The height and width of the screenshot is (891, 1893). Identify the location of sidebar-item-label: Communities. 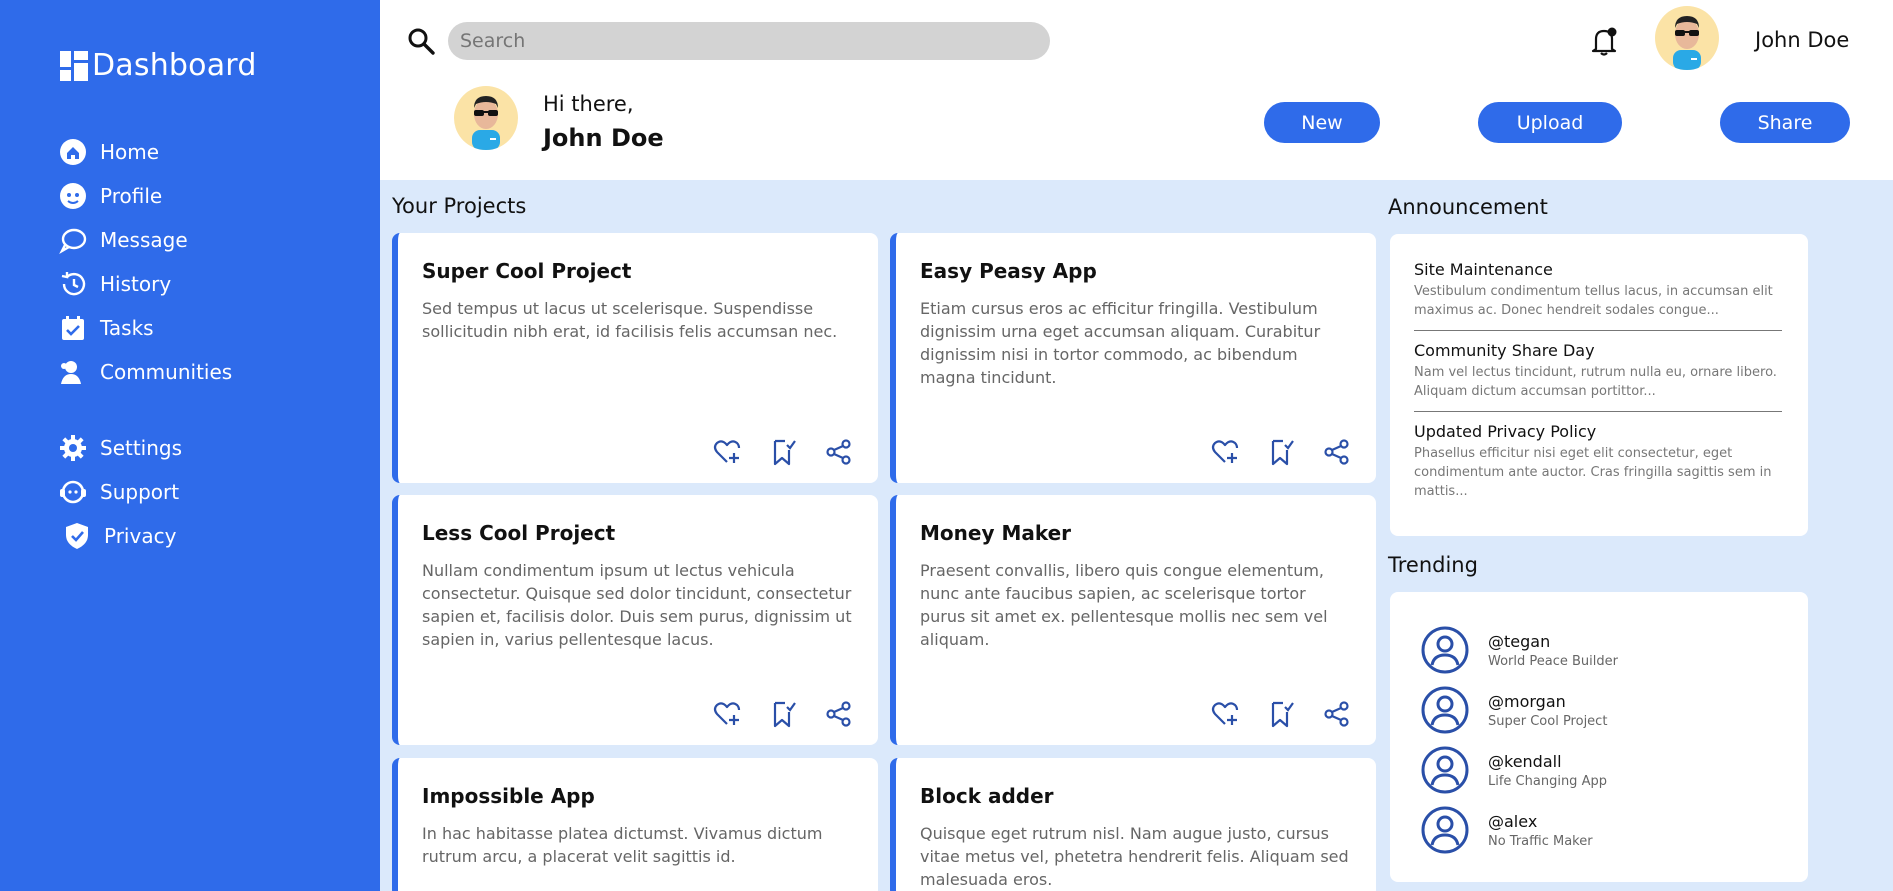
(166, 372).